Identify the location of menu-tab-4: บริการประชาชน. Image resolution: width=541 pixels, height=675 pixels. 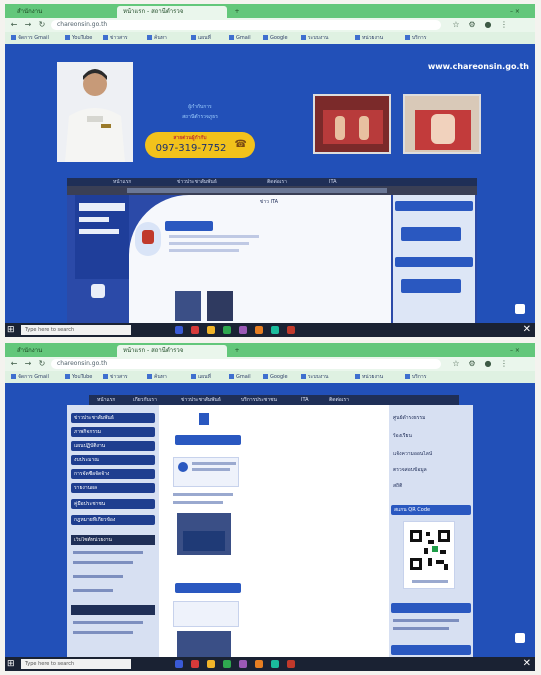
(259, 400).